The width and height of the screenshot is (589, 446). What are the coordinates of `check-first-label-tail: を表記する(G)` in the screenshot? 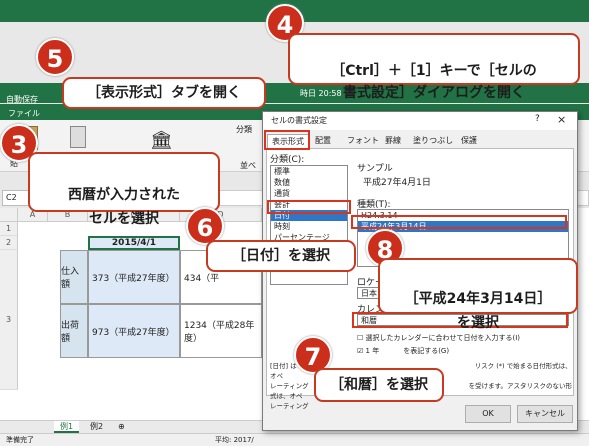 It's located at (426, 351).